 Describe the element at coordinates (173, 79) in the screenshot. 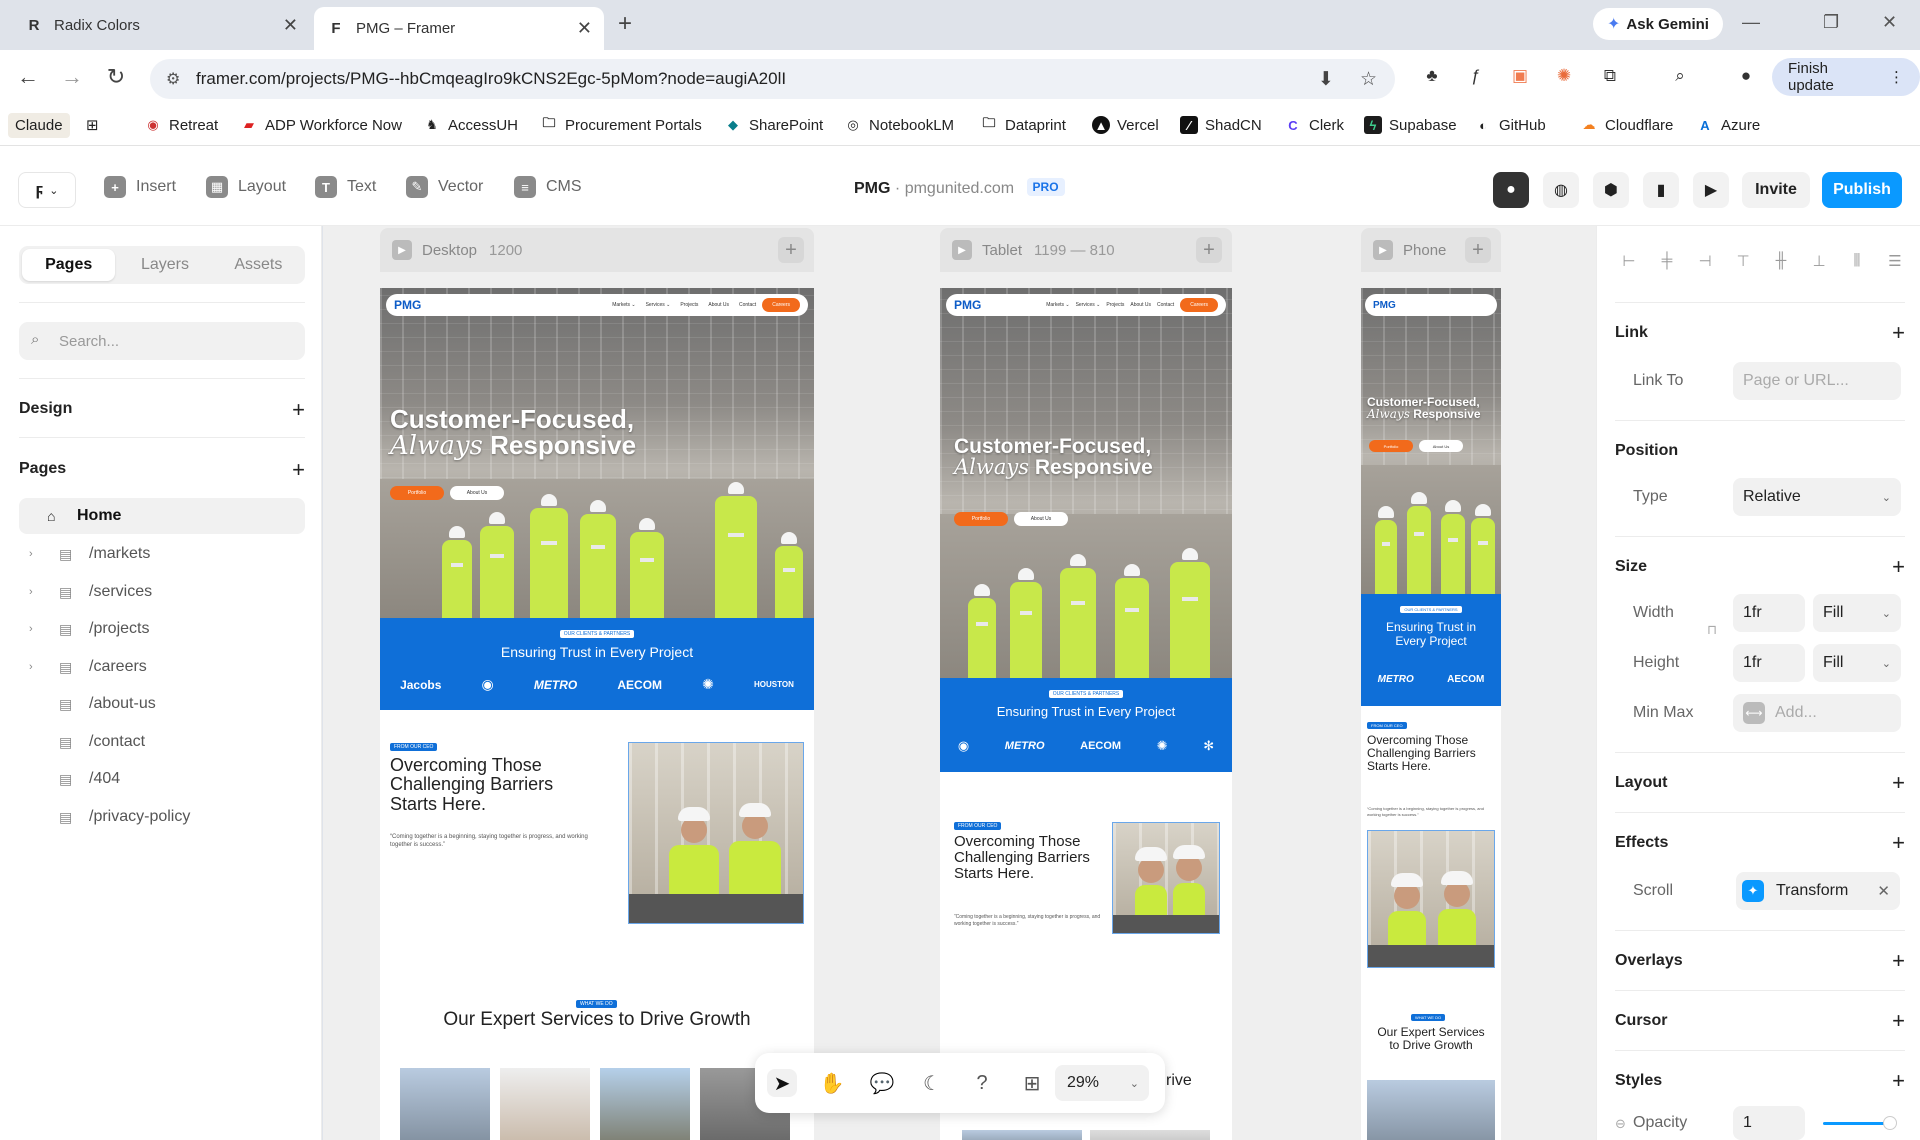

I see `site-settings-icon: ⚙` at that location.